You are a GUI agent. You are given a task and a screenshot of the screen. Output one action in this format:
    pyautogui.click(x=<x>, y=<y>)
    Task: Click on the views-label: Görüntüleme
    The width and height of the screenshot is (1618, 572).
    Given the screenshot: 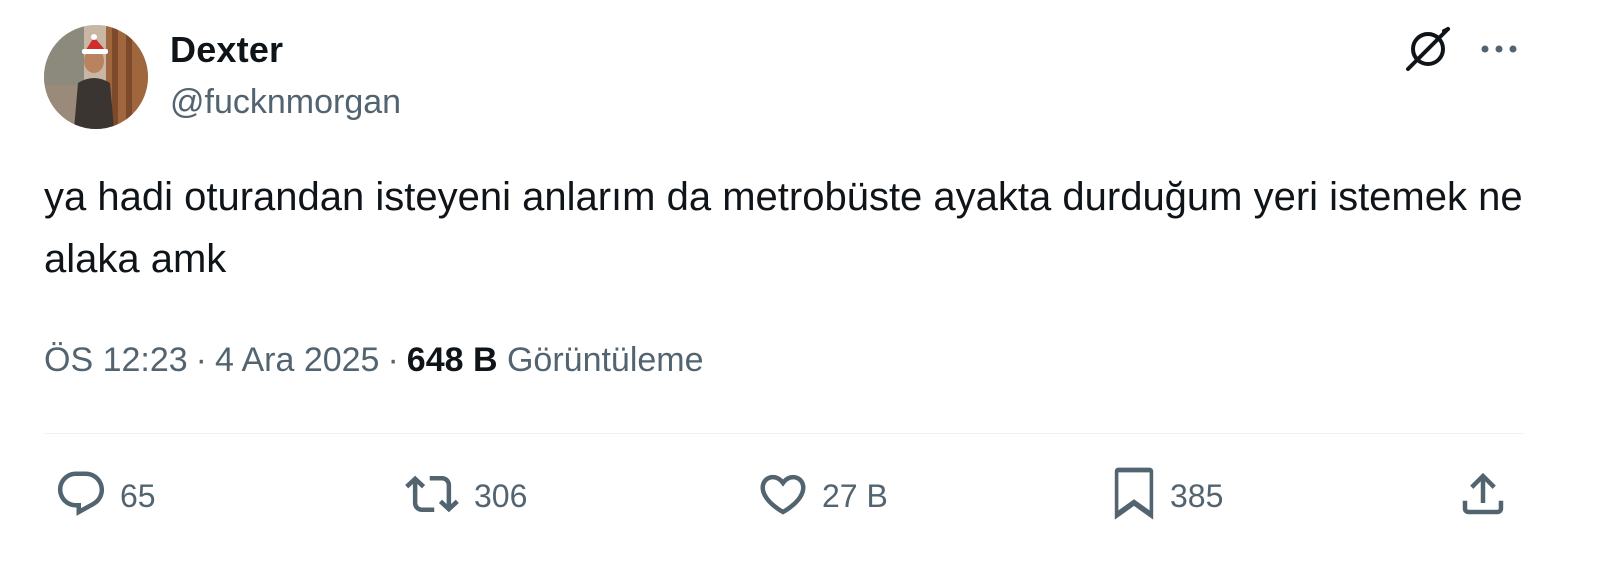 What is the action you would take?
    pyautogui.click(x=605, y=360)
    